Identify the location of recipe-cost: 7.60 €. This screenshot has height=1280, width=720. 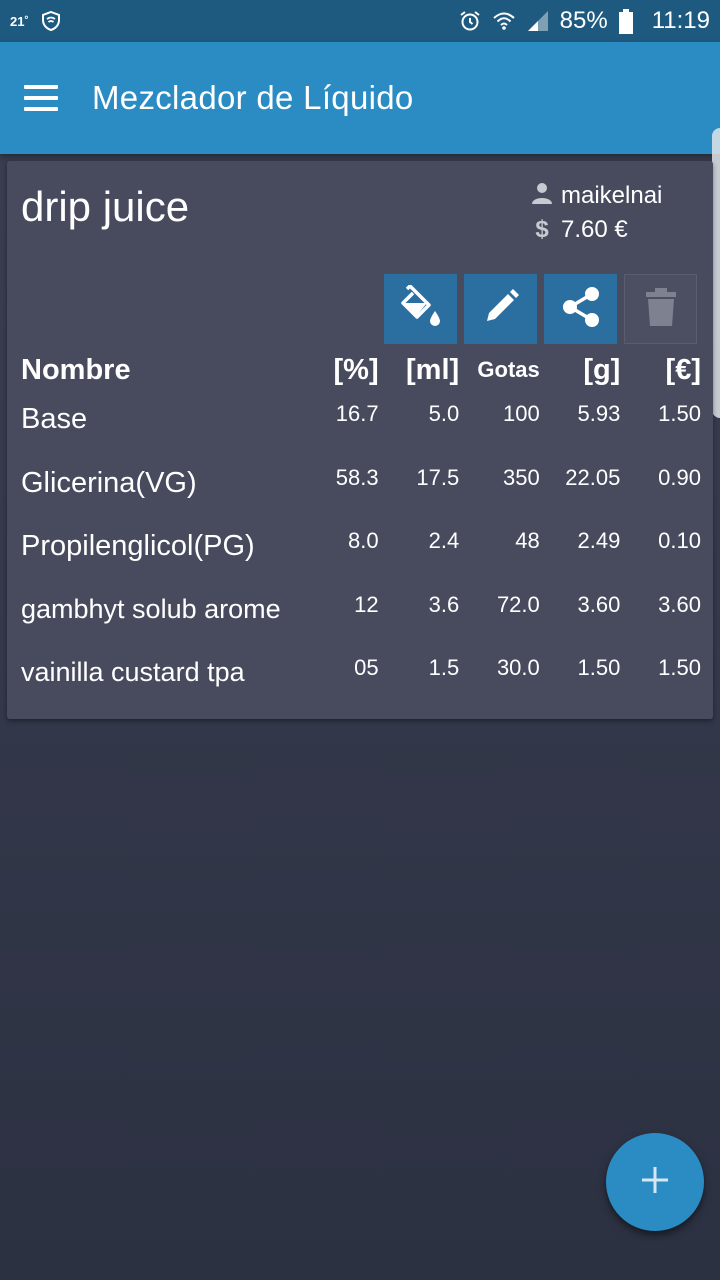
(594, 229).